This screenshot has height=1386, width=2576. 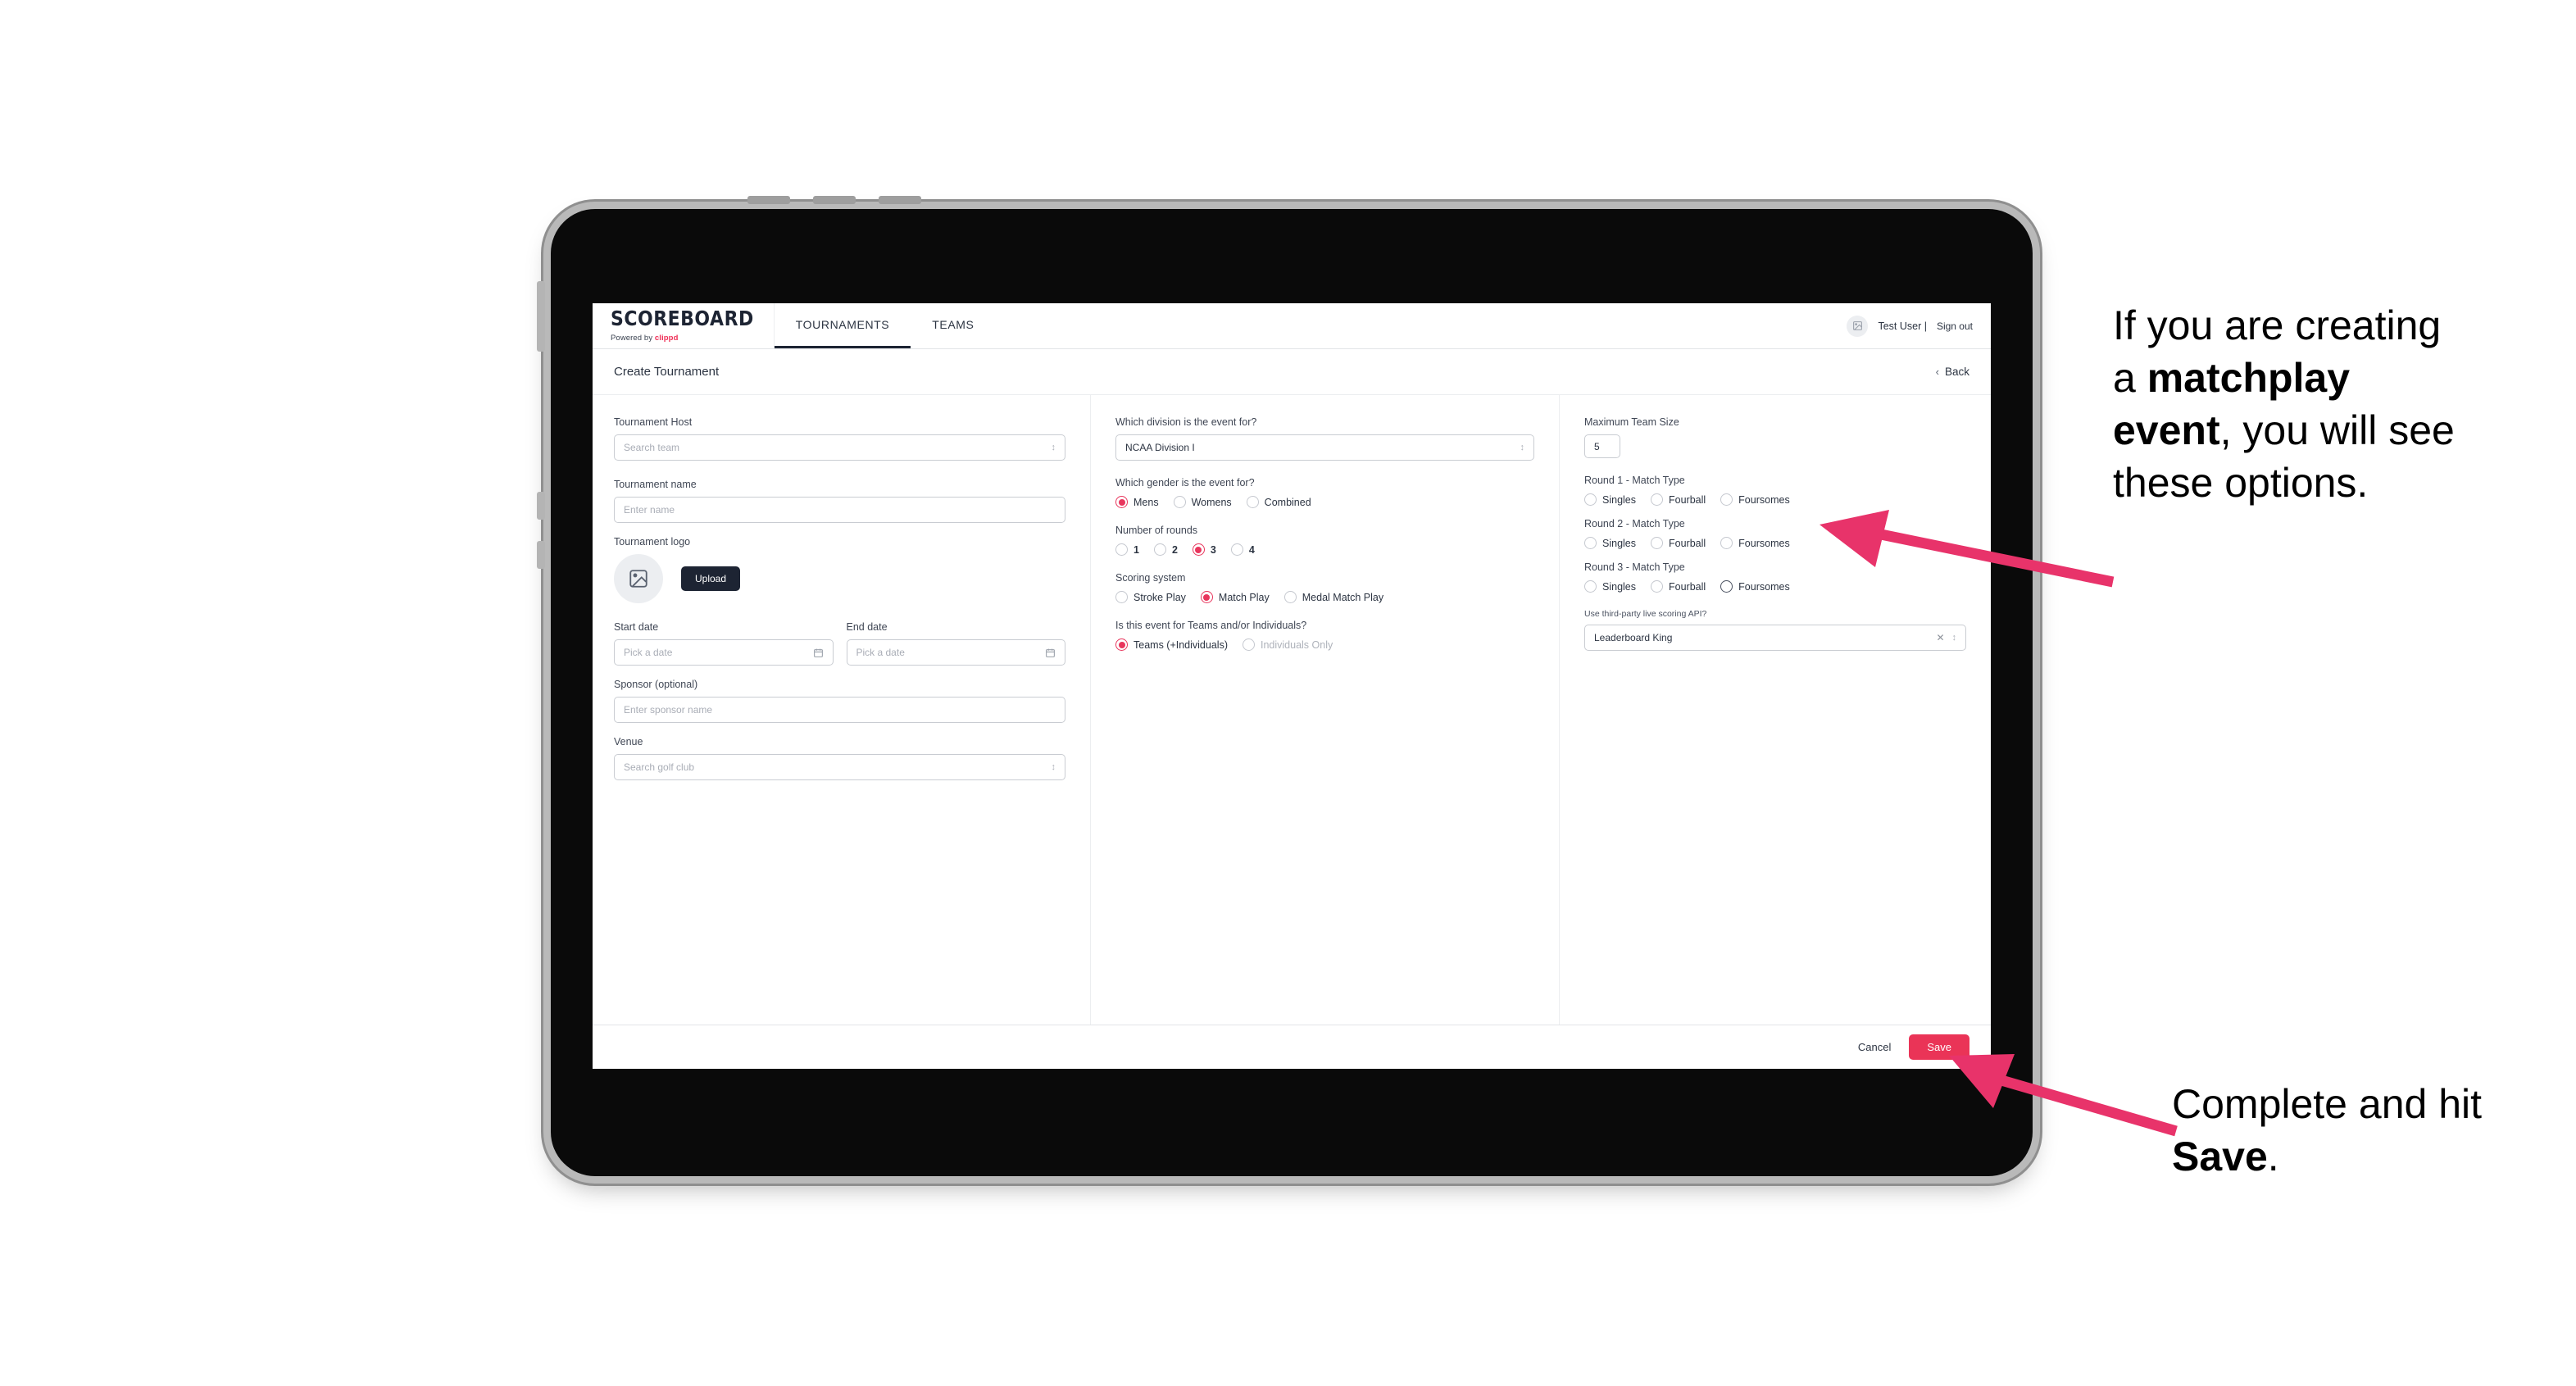 What do you see at coordinates (953, 325) in the screenshot?
I see `nav-tab-teams: TEAMS` at bounding box center [953, 325].